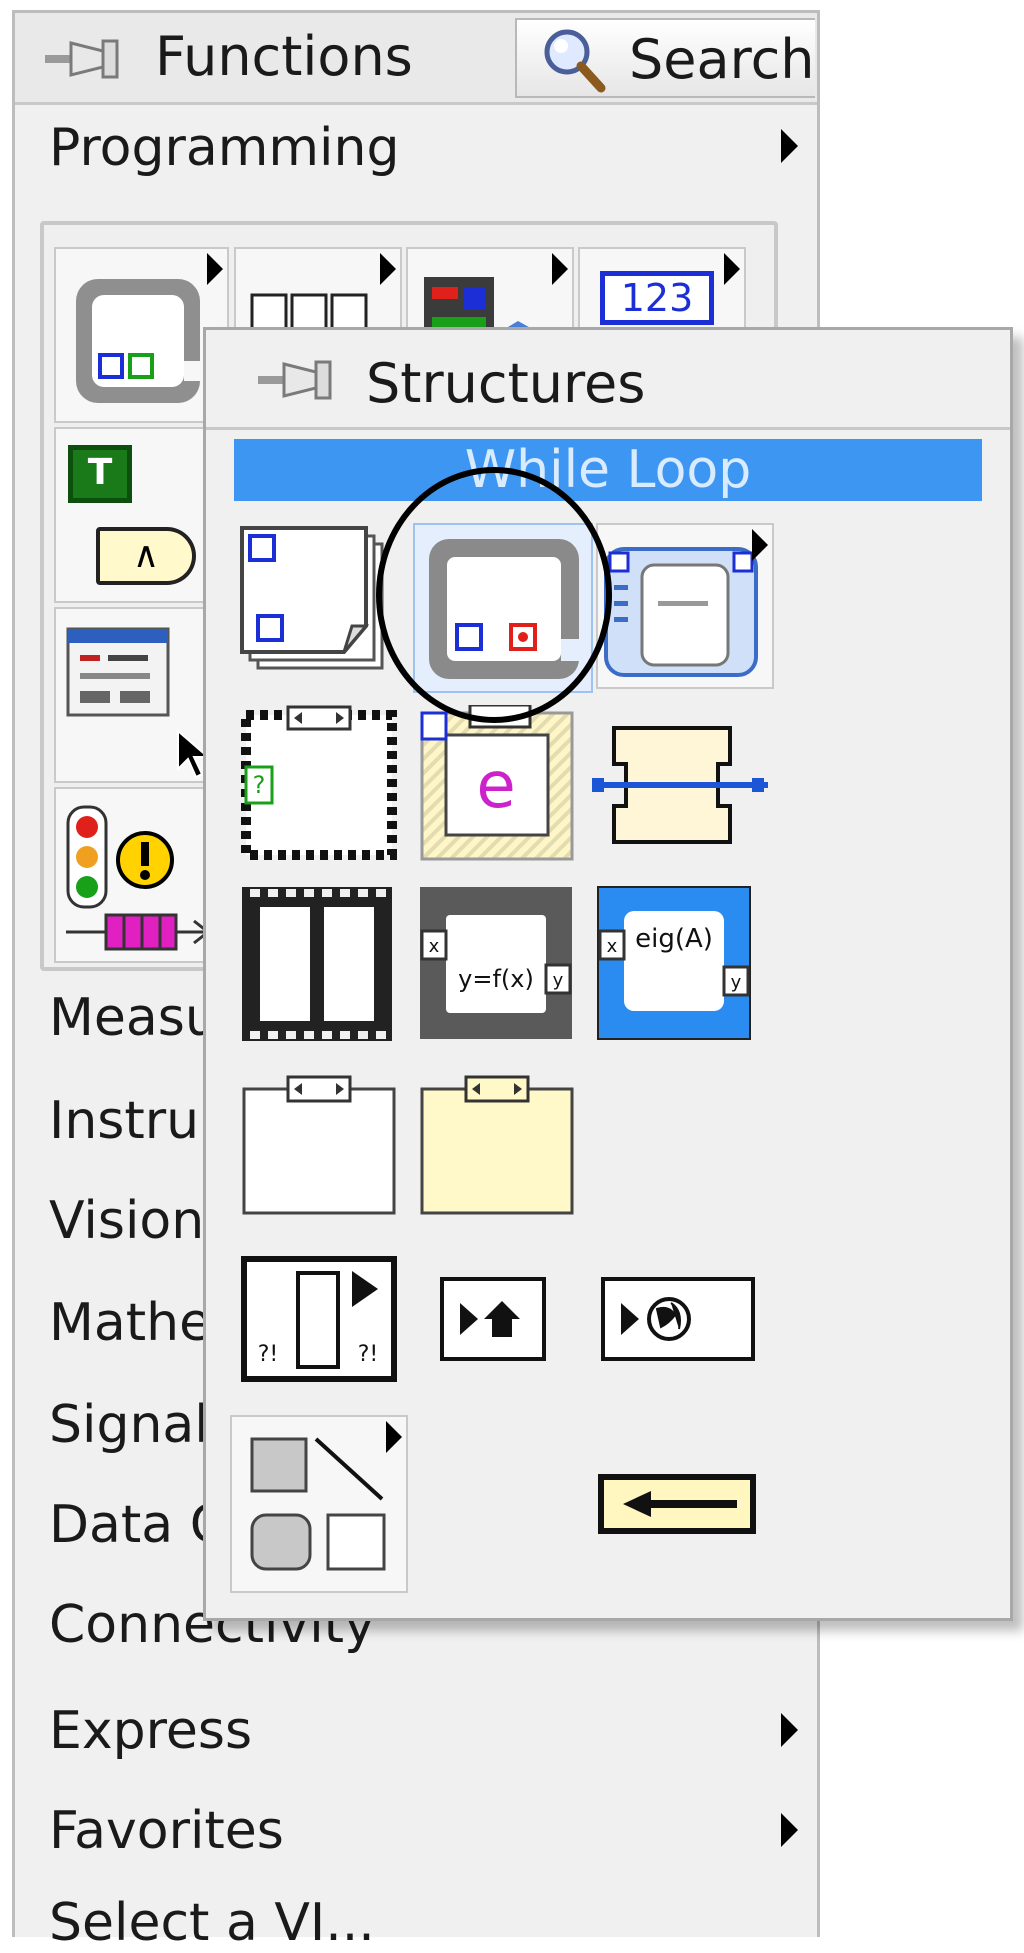 The height and width of the screenshot is (1953, 1024). What do you see at coordinates (416, 59) in the screenshot?
I see `palette-header: Functions Search` at bounding box center [416, 59].